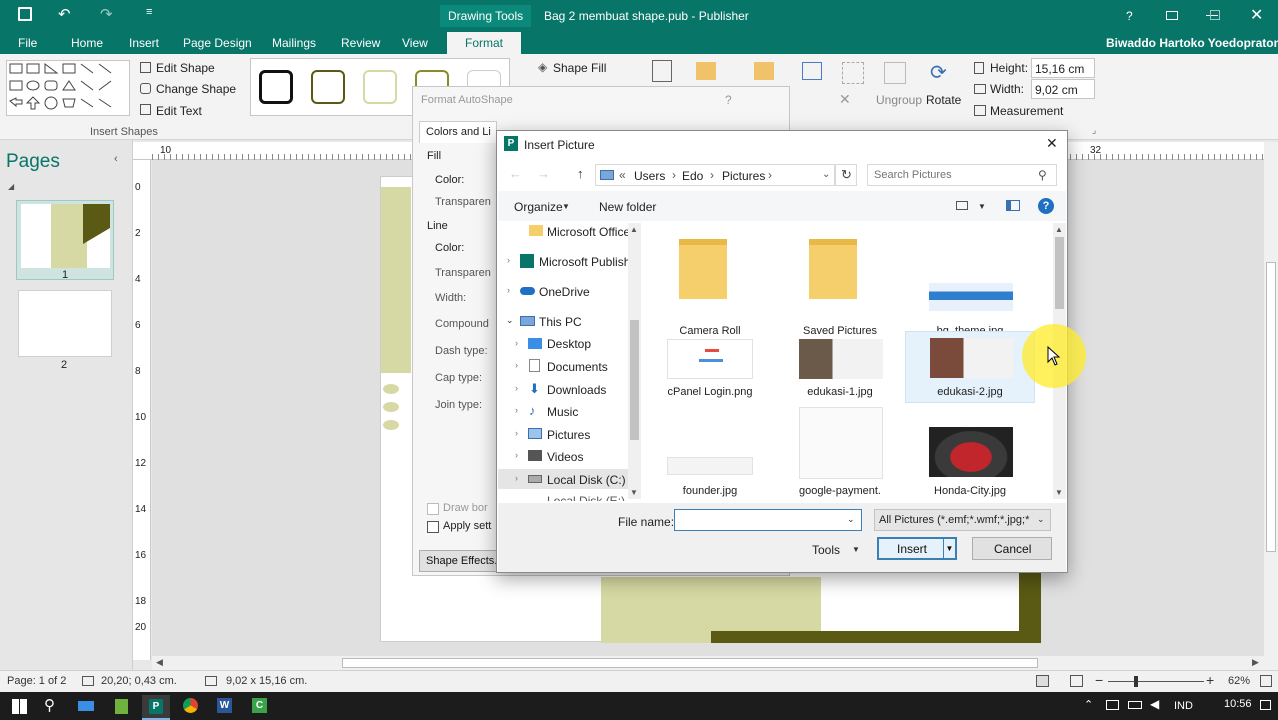  I want to click on search-box: ⚲, so click(962, 175).